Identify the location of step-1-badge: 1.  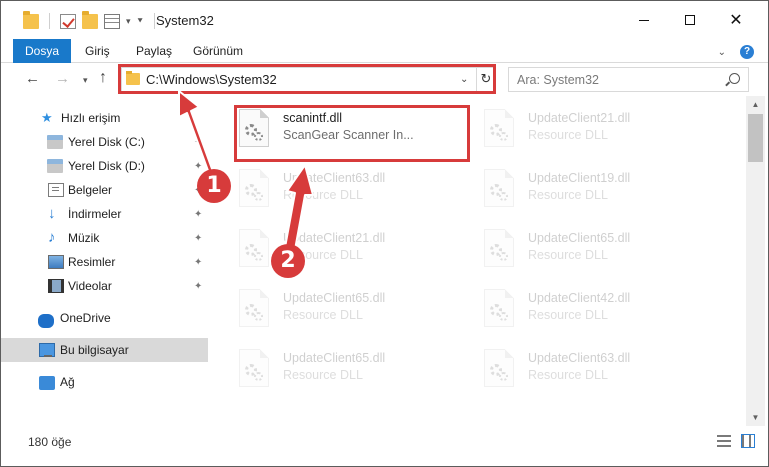
(214, 186).